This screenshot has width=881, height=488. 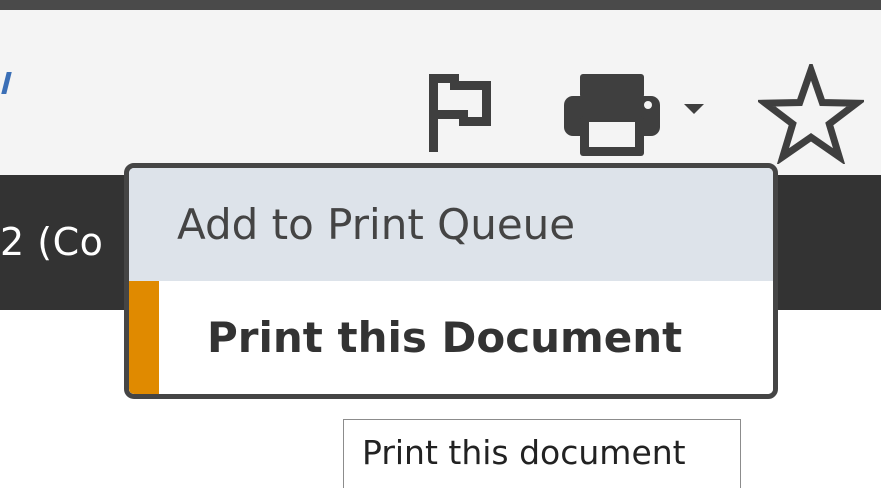 I want to click on menu-item-label: Add to Print Queue, so click(x=376, y=224).